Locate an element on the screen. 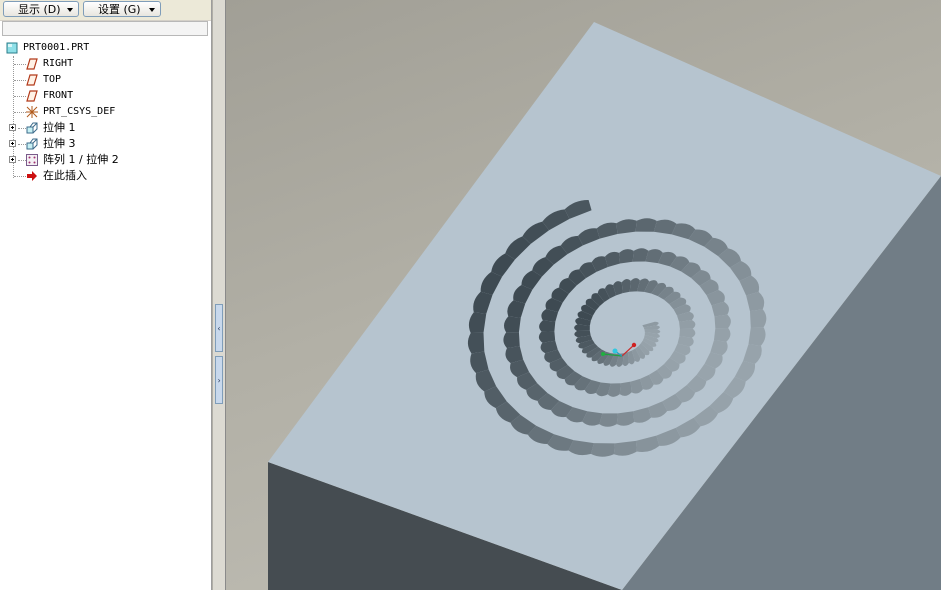 The image size is (941, 590). tree-item-right: RIGHT is located at coordinates (105, 64).